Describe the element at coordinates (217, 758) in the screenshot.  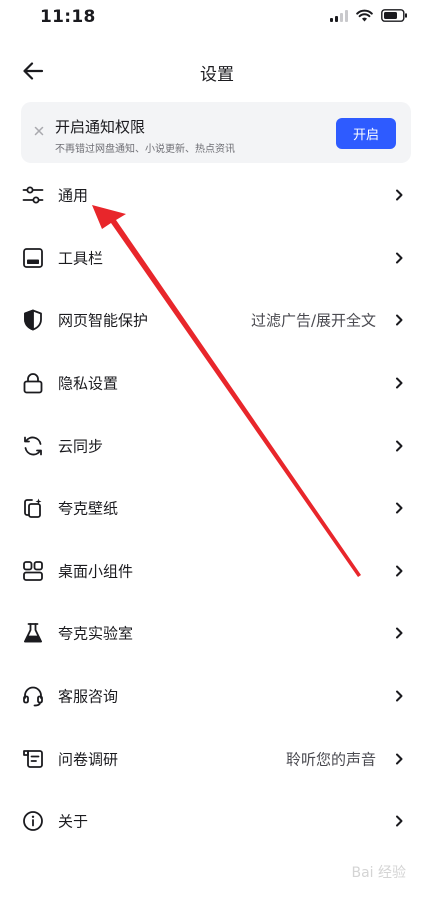
I see `settings-item-survey: 问卷调研 聆听您的声音` at that location.